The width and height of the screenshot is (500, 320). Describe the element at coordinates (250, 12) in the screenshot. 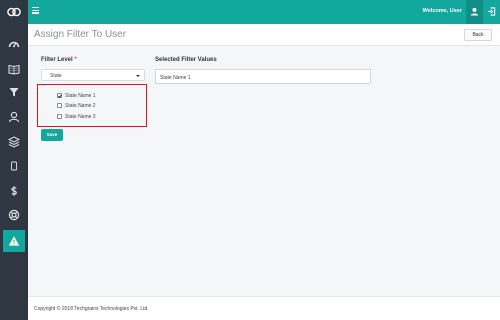

I see `top-bar: Welcome, User` at that location.